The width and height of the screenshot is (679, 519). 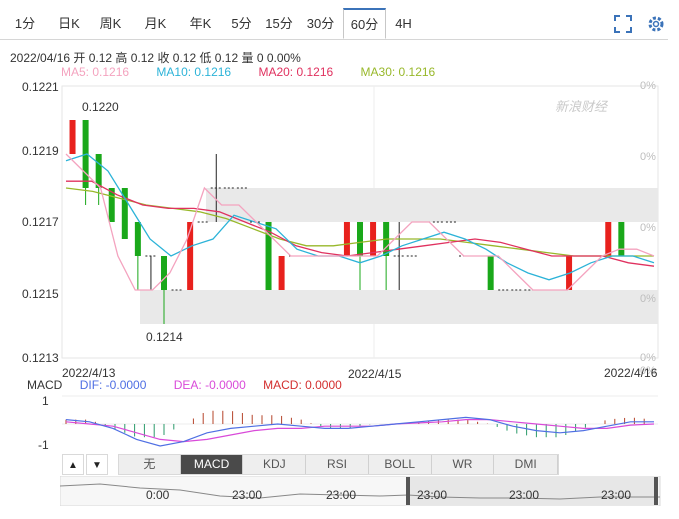 I want to click on indicator-tab-0: 无, so click(x=150, y=464).